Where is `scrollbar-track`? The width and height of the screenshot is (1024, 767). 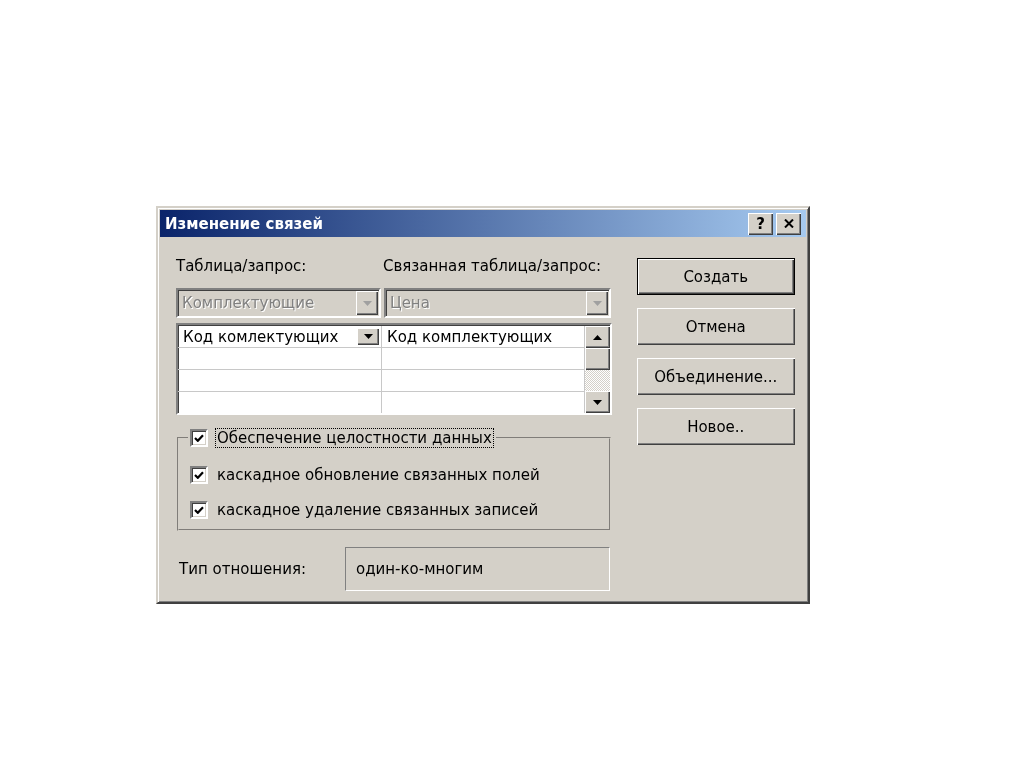 scrollbar-track is located at coordinates (597, 380).